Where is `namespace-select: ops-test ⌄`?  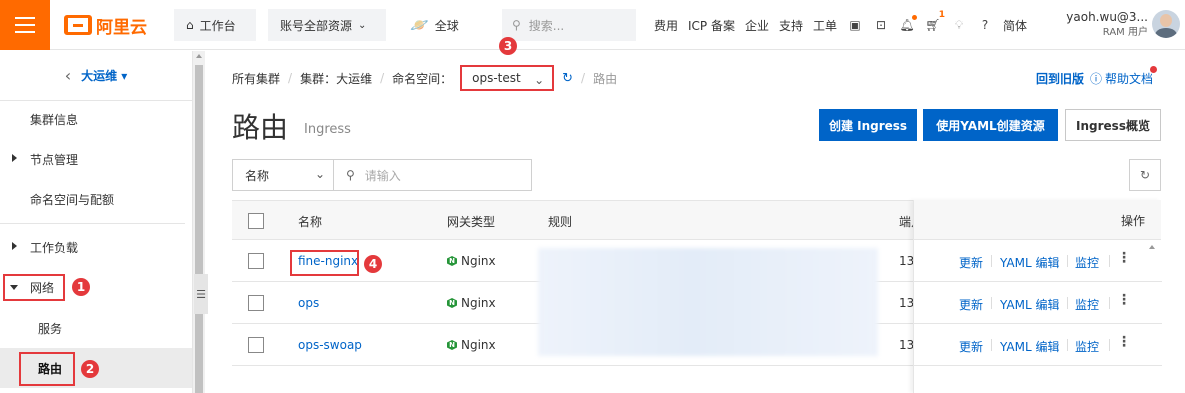 namespace-select: ops-test ⌄ is located at coordinates (507, 78).